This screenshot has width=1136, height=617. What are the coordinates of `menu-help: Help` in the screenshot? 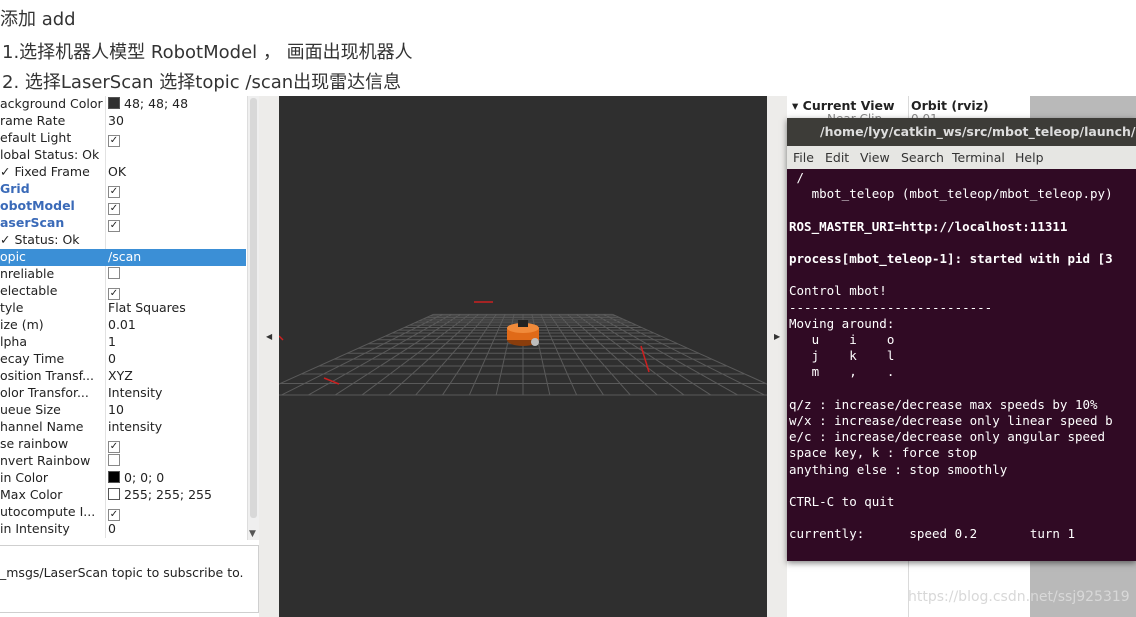 It's located at (1029, 157).